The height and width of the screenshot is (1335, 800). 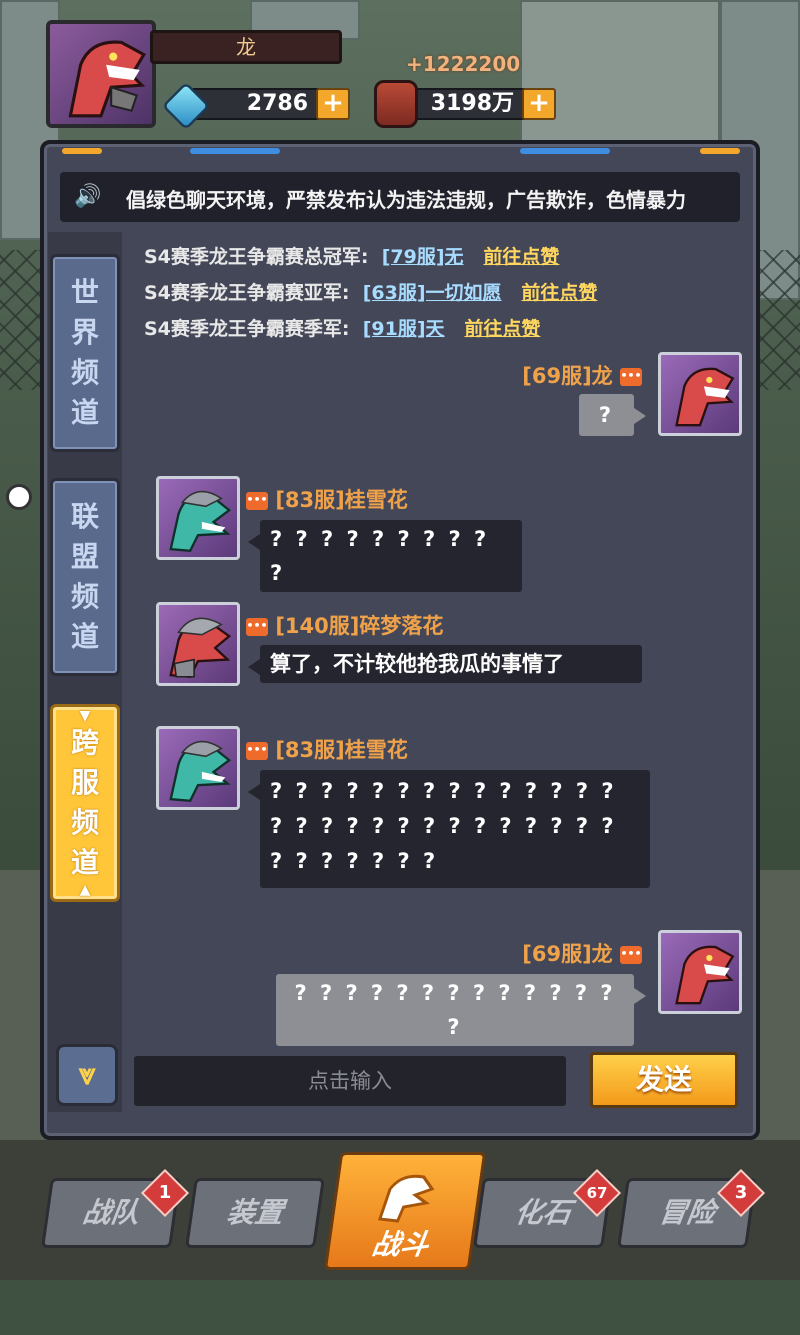 What do you see at coordinates (247, 329) in the screenshot?
I see `system-message-text: S4赛季龙王争霸赛季军:` at bounding box center [247, 329].